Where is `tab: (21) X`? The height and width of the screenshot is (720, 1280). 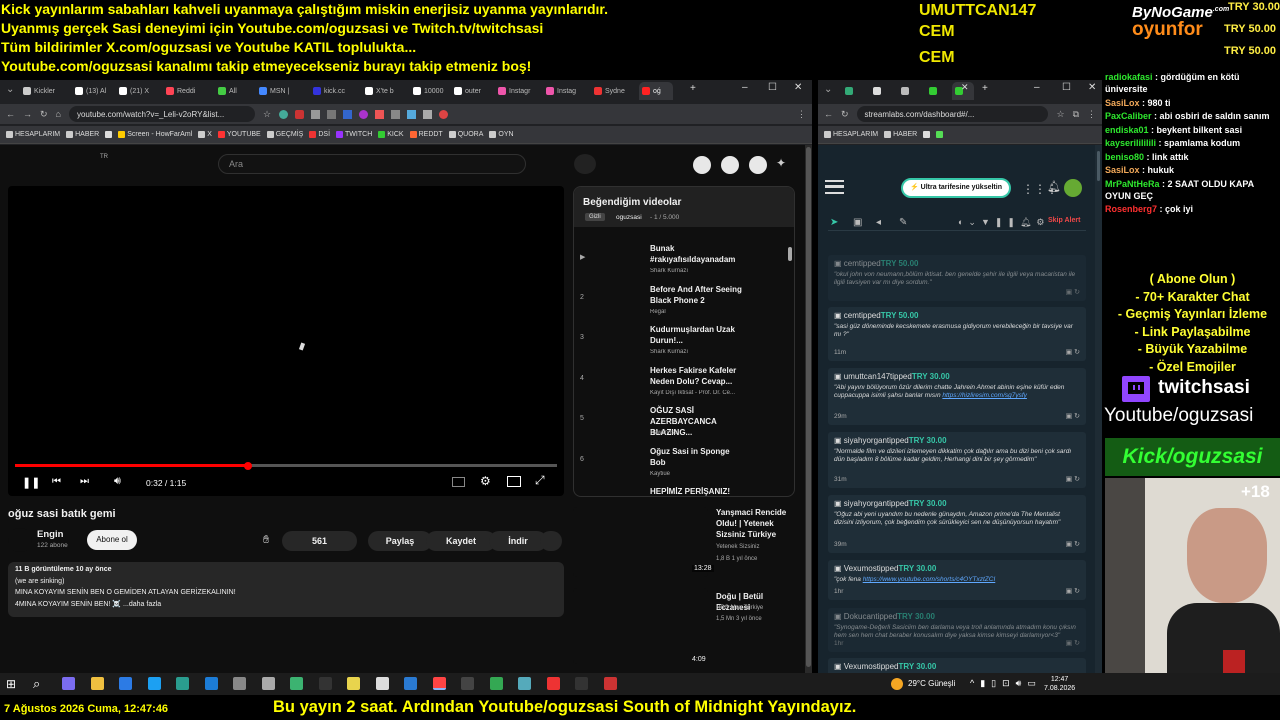 tab: (21) X is located at coordinates (138, 91).